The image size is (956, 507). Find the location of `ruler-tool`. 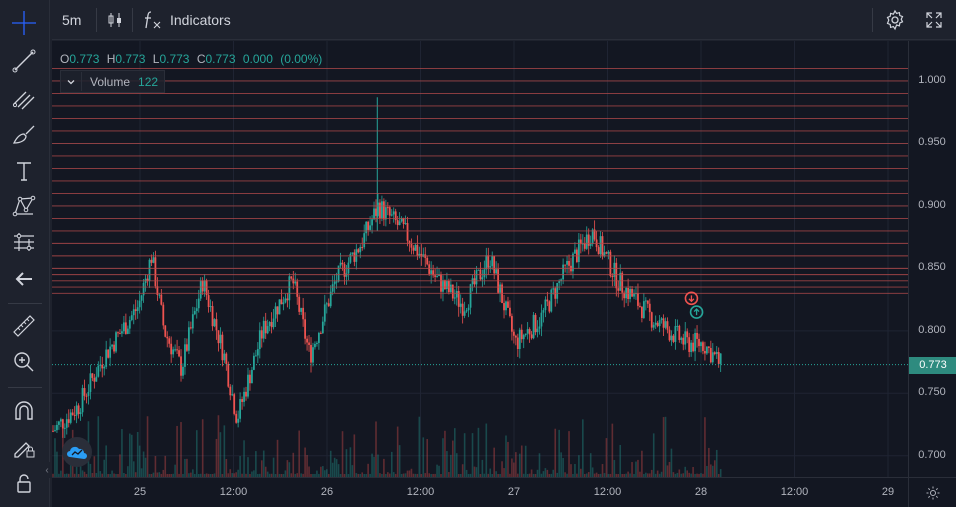

ruler-tool is located at coordinates (24, 326).